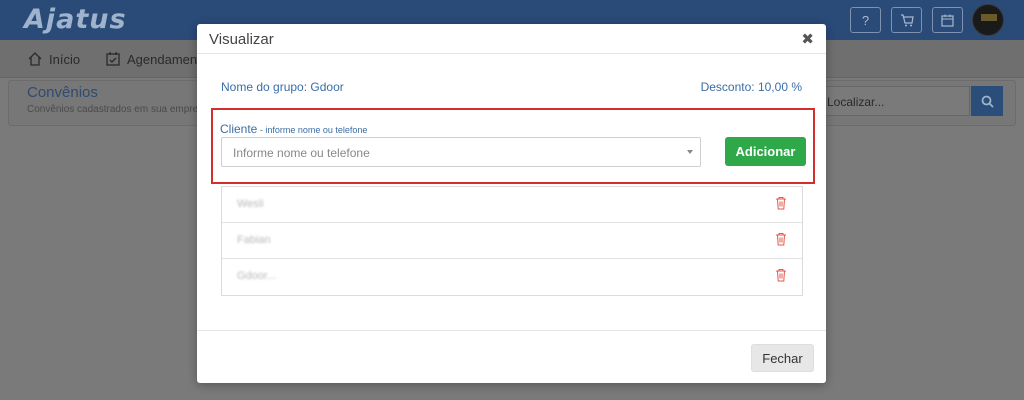 This screenshot has width=1024, height=400. I want to click on modal-title: Visualizar, so click(241, 39).